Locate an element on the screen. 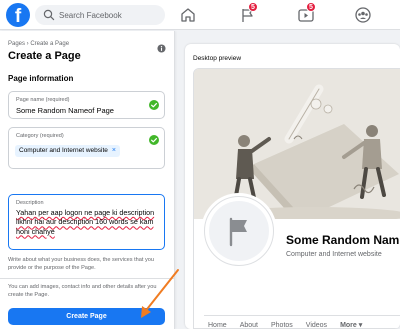 This screenshot has width=400, height=329. page-name-label: Page name (required) is located at coordinates (43, 100).